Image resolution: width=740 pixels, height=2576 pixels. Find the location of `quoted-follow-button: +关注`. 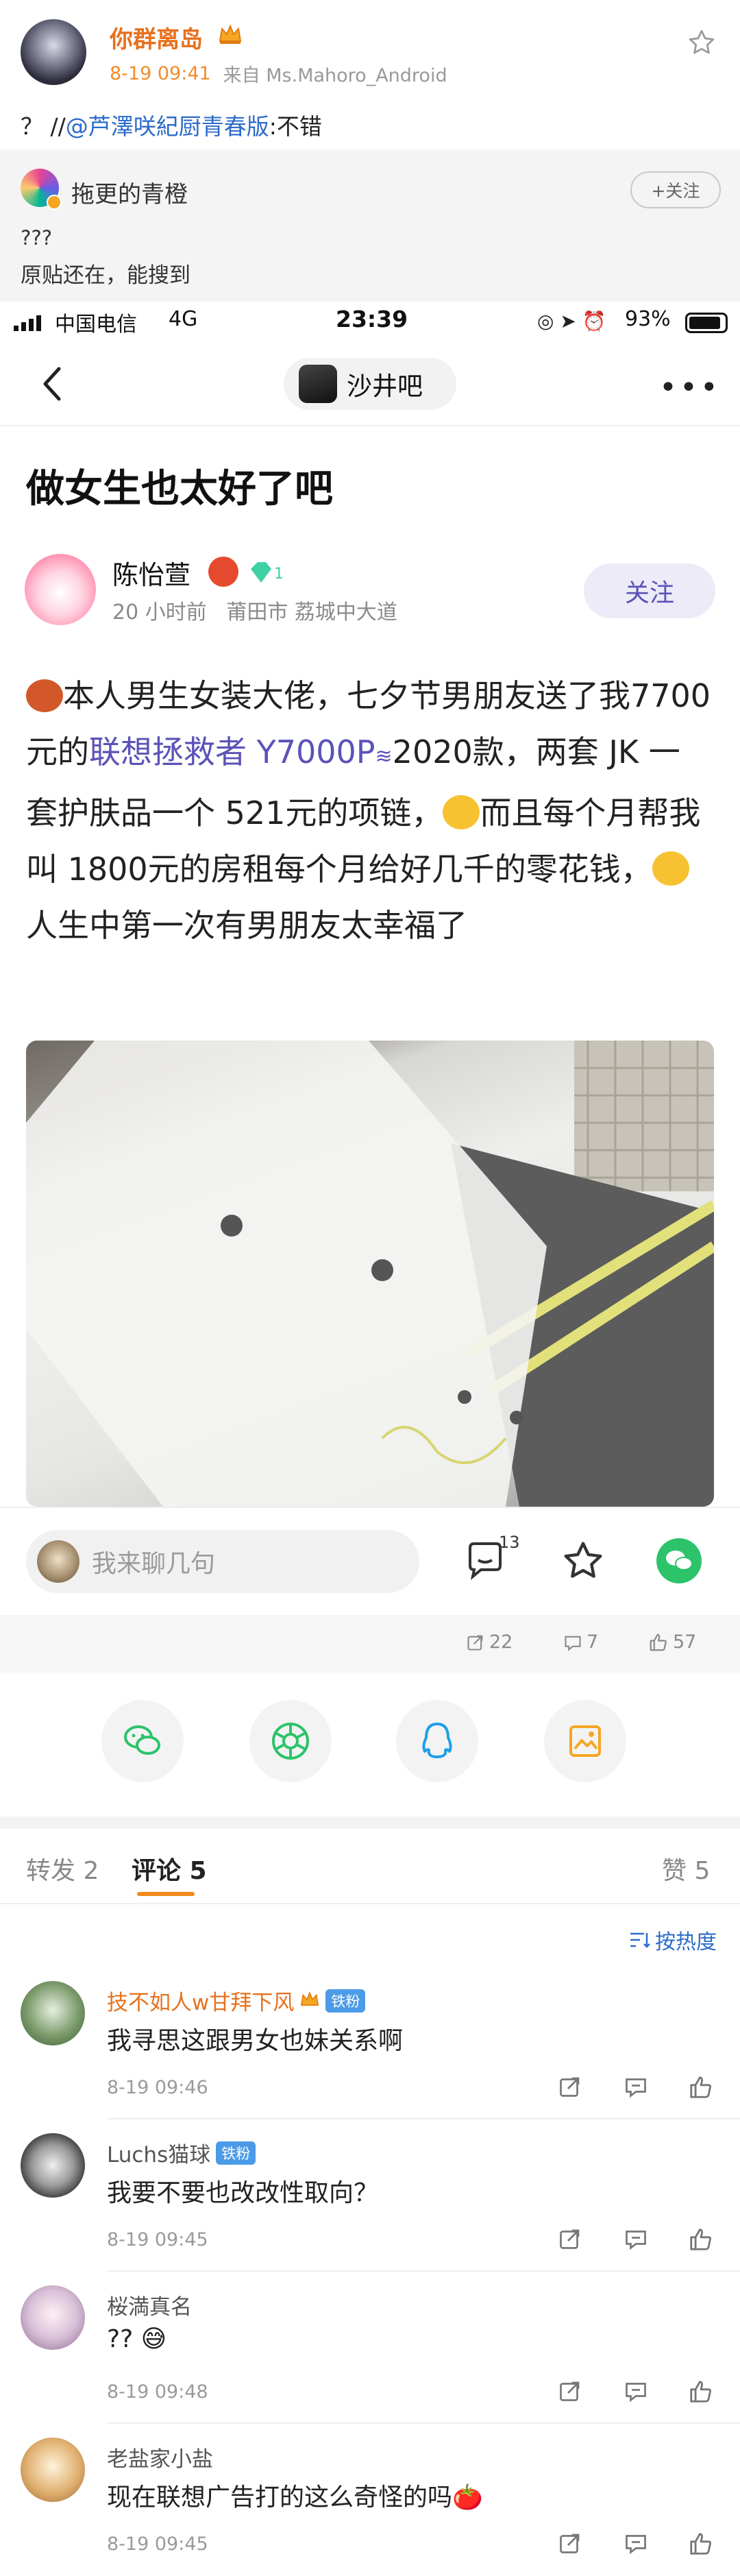

quoted-follow-button: +关注 is located at coordinates (676, 189).